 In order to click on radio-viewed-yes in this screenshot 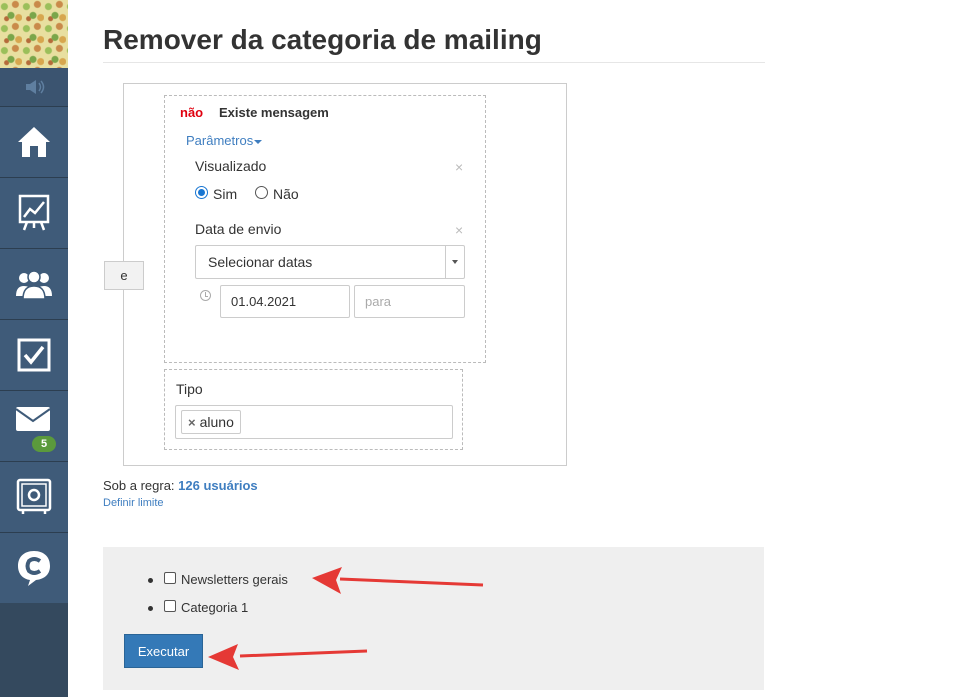, I will do `click(201, 192)`.